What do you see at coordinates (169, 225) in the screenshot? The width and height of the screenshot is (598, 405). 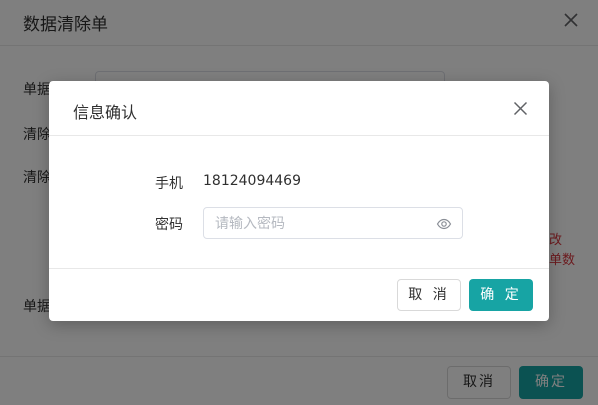 I see `password-label: 密码` at bounding box center [169, 225].